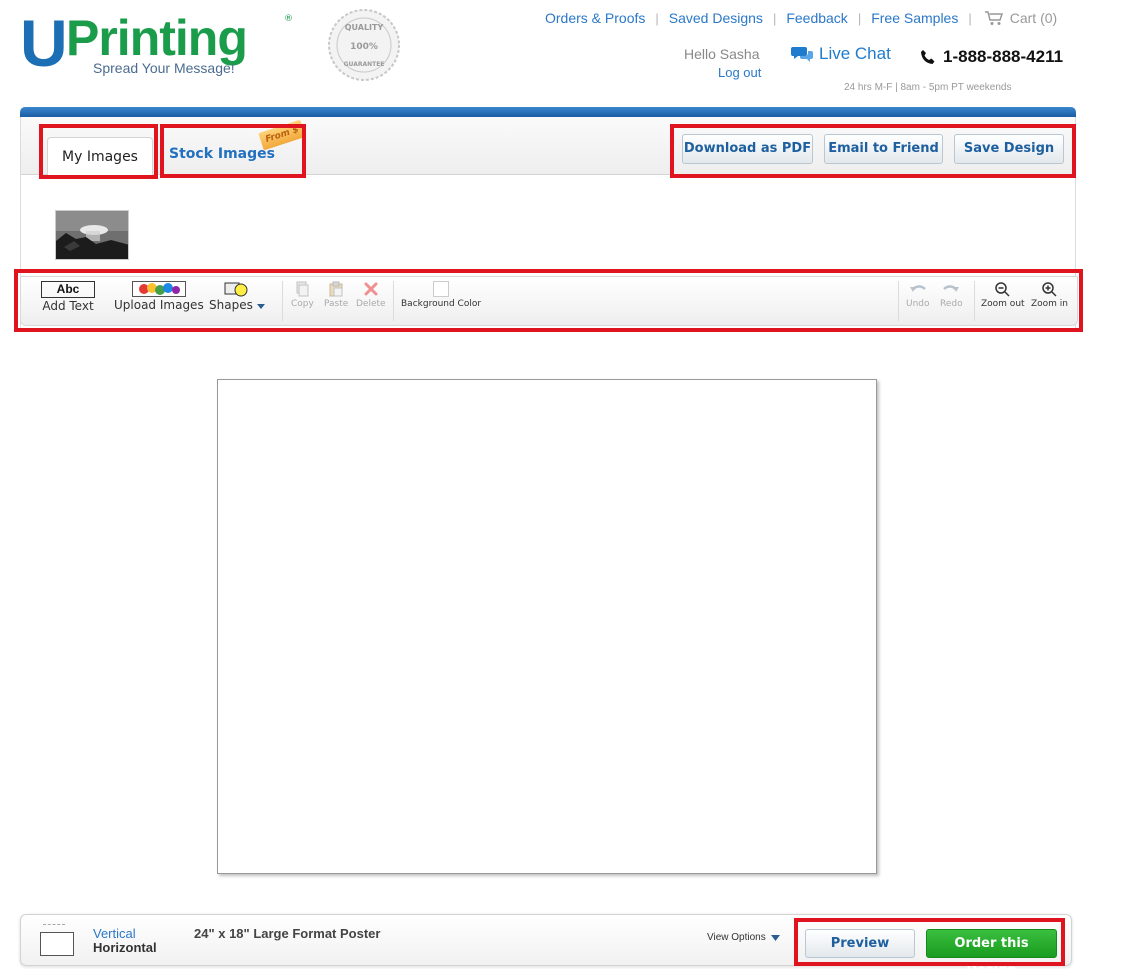 The width and height of the screenshot is (1131, 969). What do you see at coordinates (282, 135) in the screenshot?
I see `stock-price-badge: From $` at bounding box center [282, 135].